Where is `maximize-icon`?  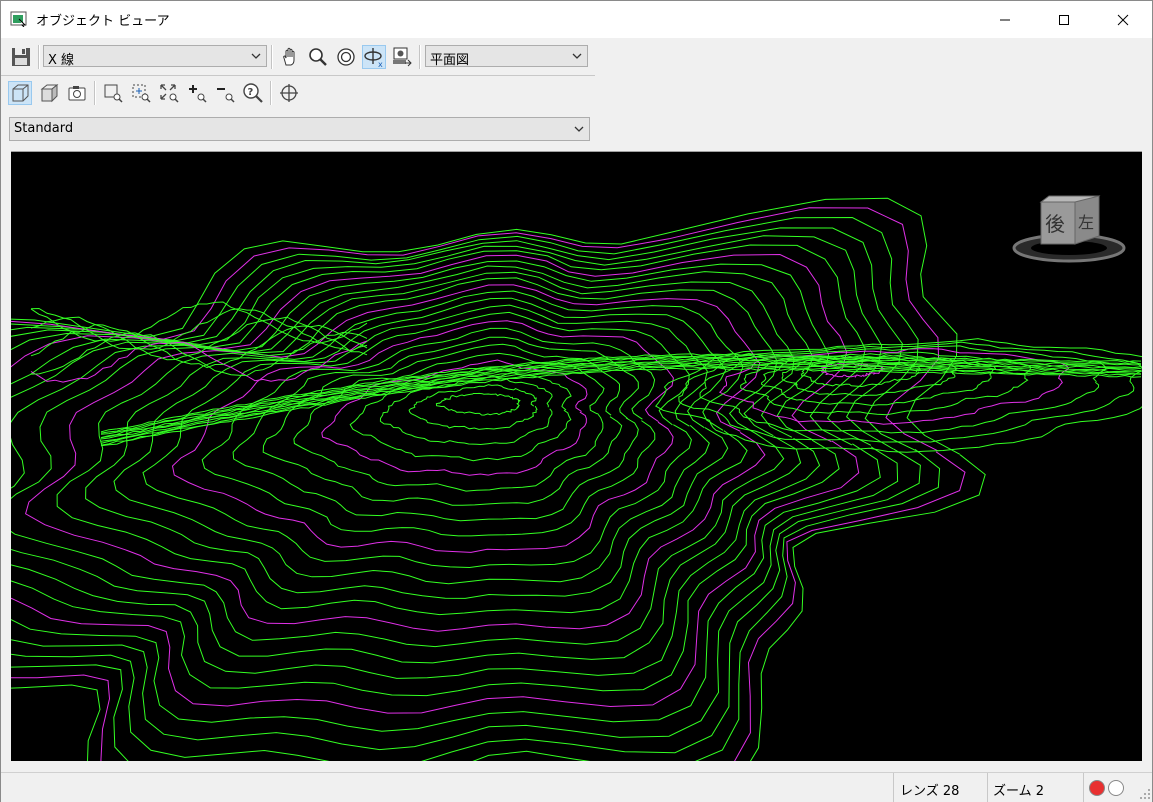
maximize-icon is located at coordinates (1064, 19).